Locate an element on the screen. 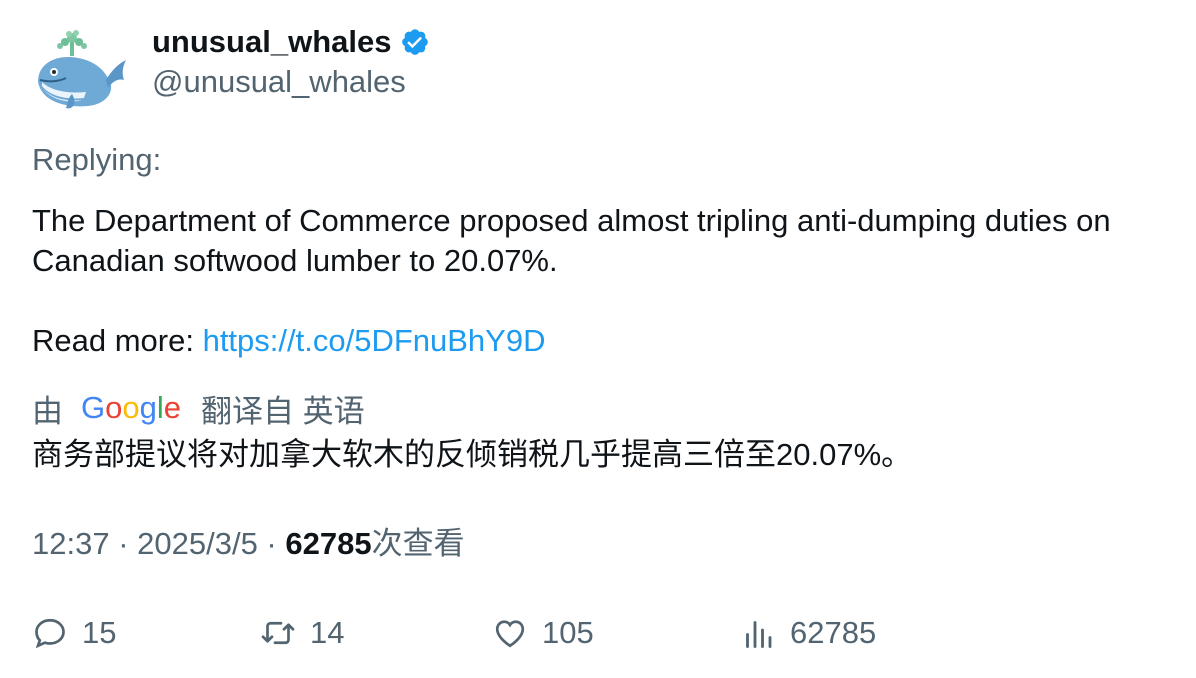  views-count: 62785 is located at coordinates (328, 543).